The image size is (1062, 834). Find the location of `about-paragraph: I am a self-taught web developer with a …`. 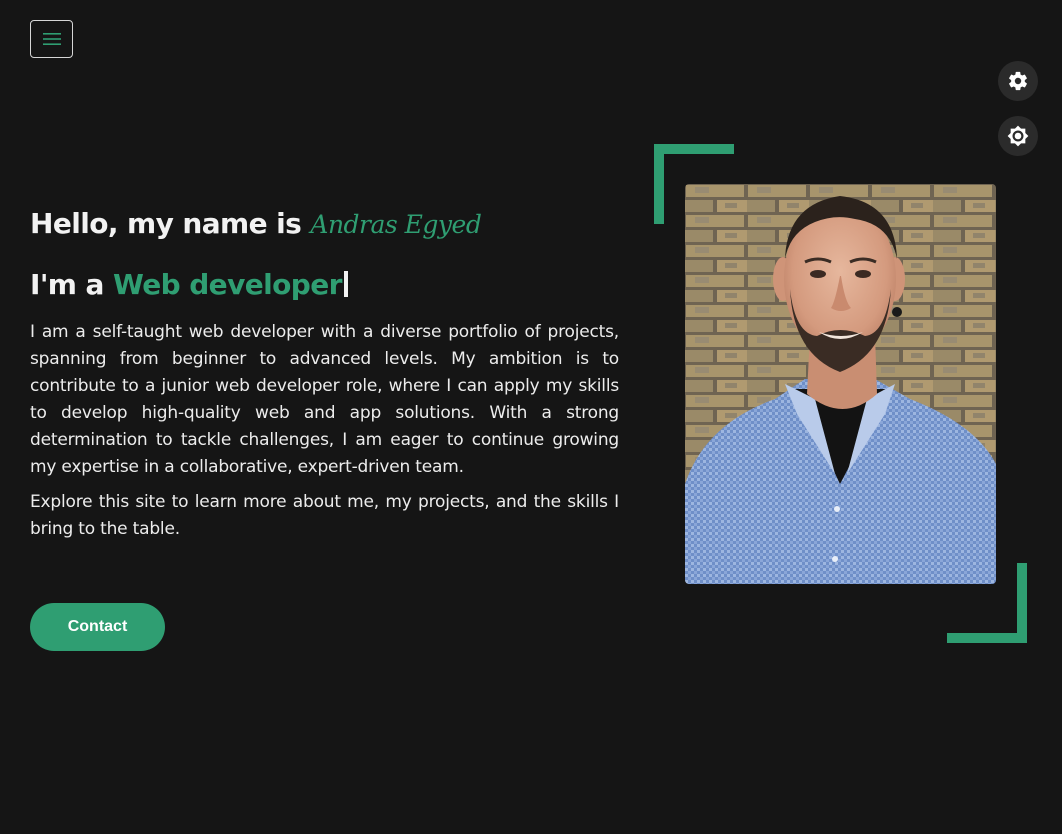

about-paragraph: I am a self-taught web developer with a … is located at coordinates (324, 399).